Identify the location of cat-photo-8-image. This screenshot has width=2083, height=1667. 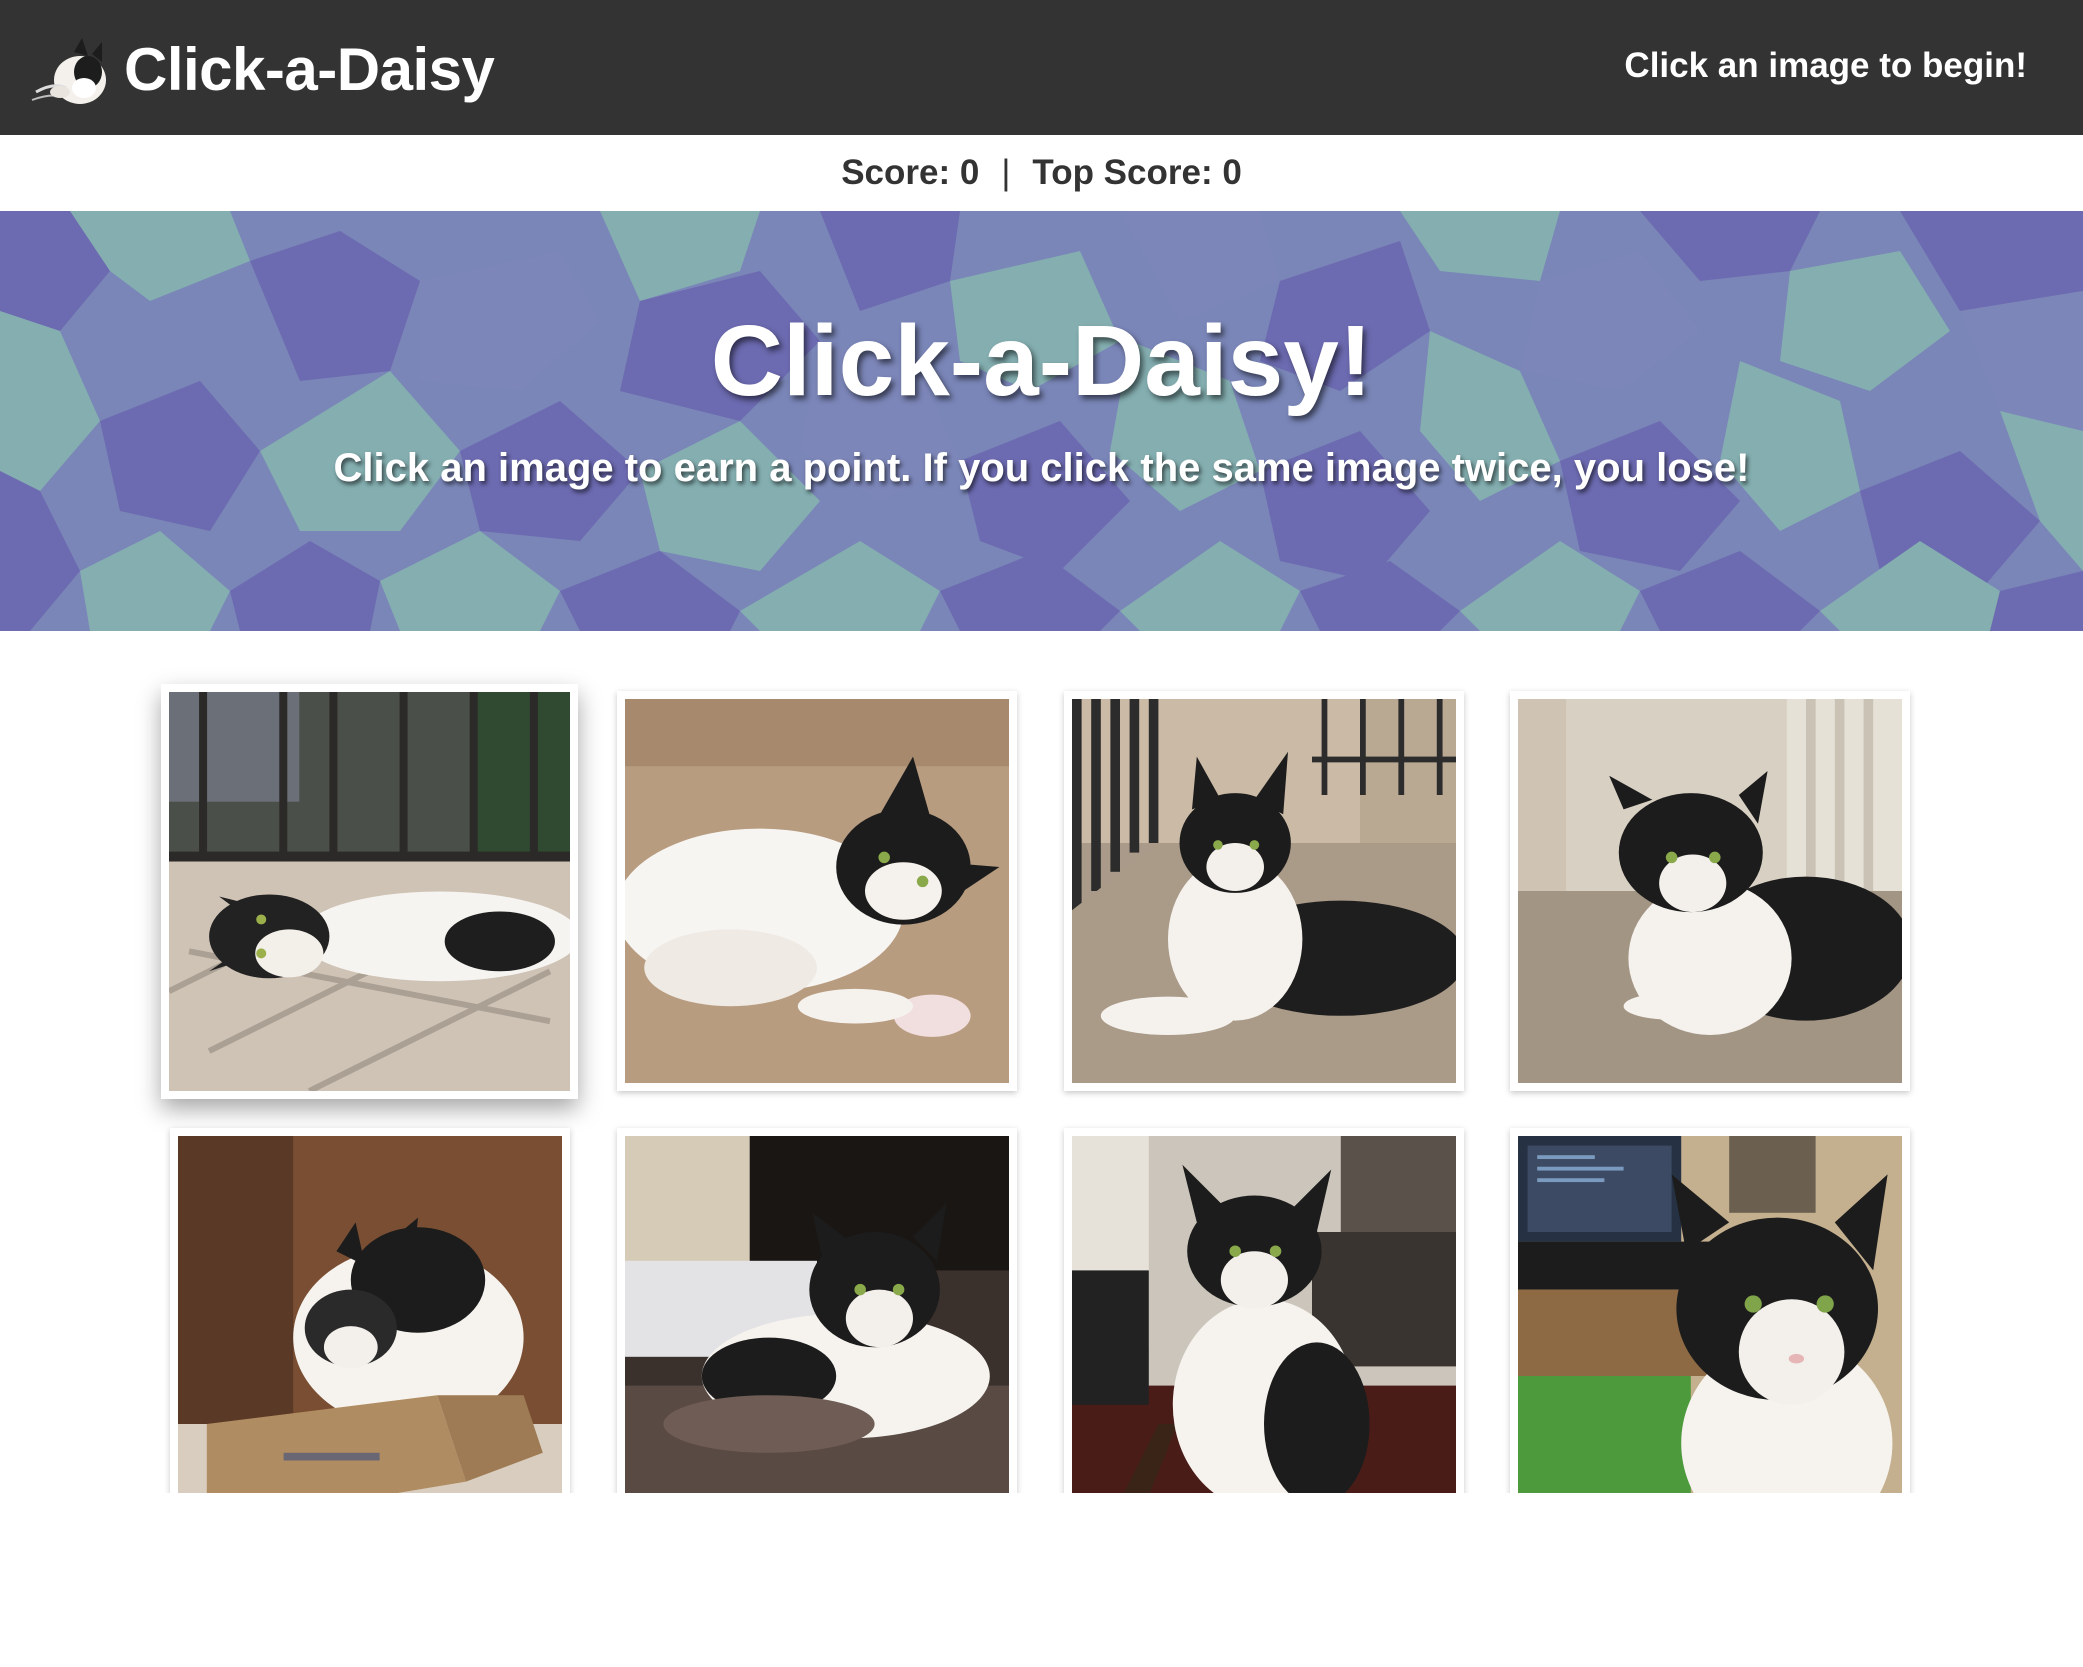
(1710, 1328).